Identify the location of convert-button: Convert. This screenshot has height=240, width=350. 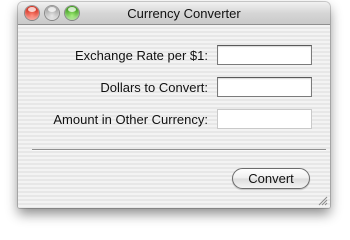
(271, 178).